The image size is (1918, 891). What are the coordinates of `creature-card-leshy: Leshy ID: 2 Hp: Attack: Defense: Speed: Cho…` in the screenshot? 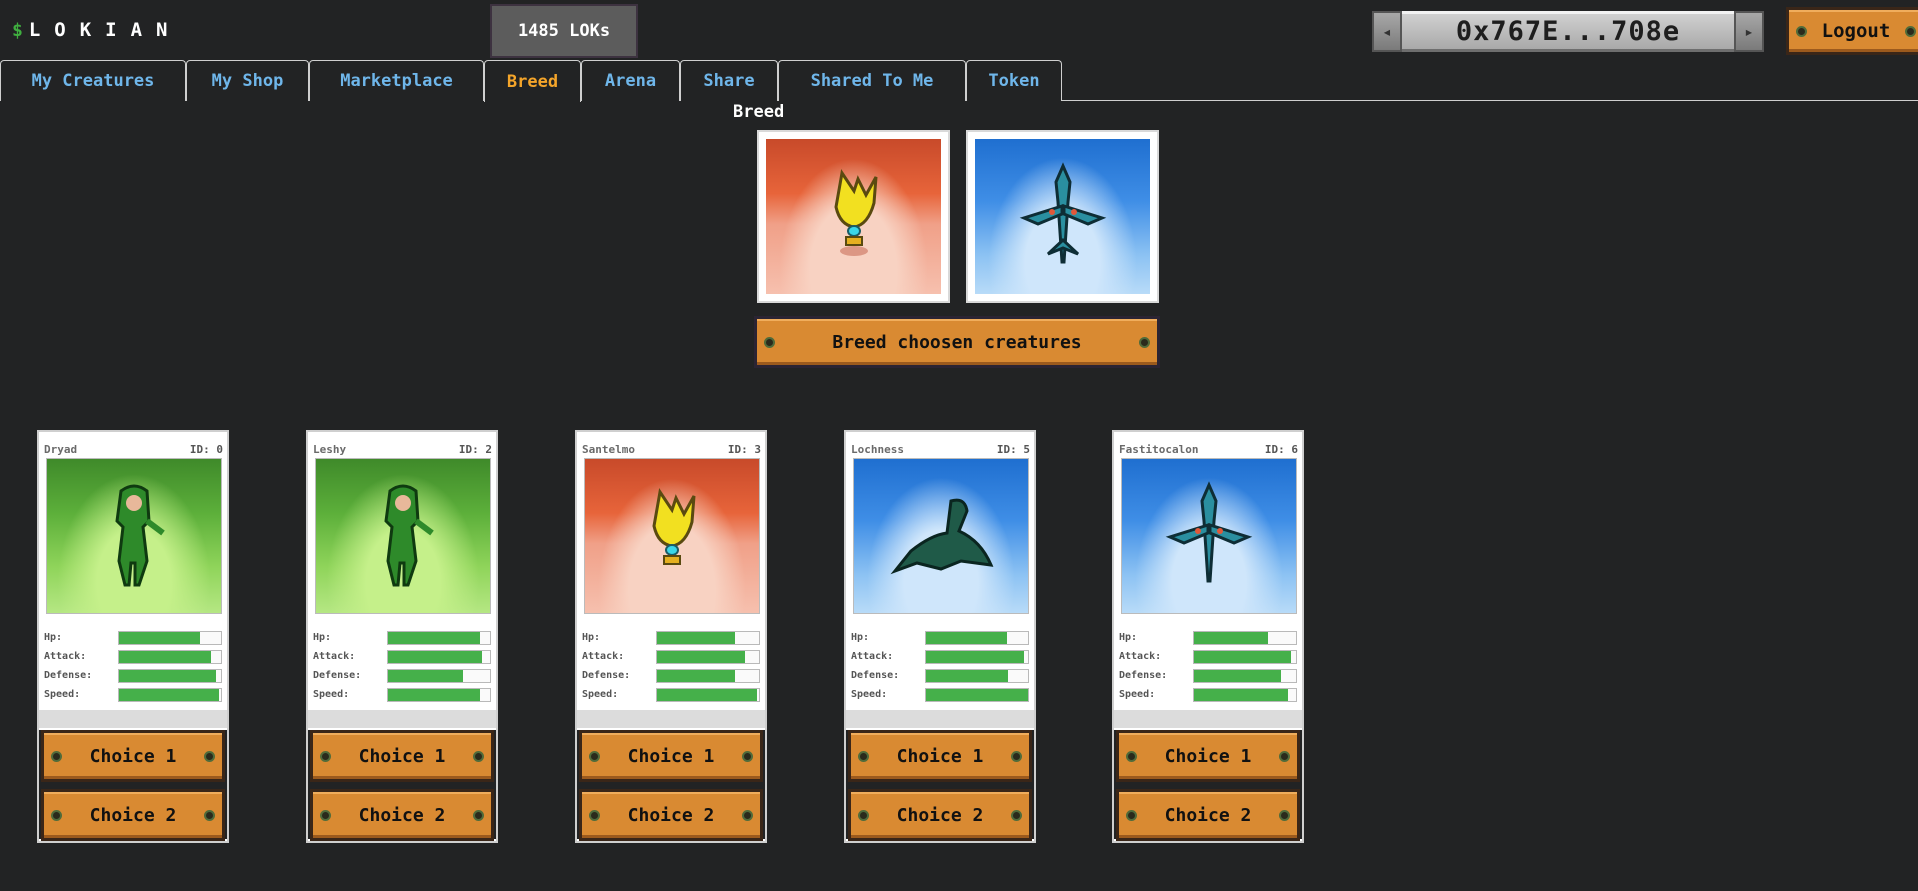 It's located at (402, 636).